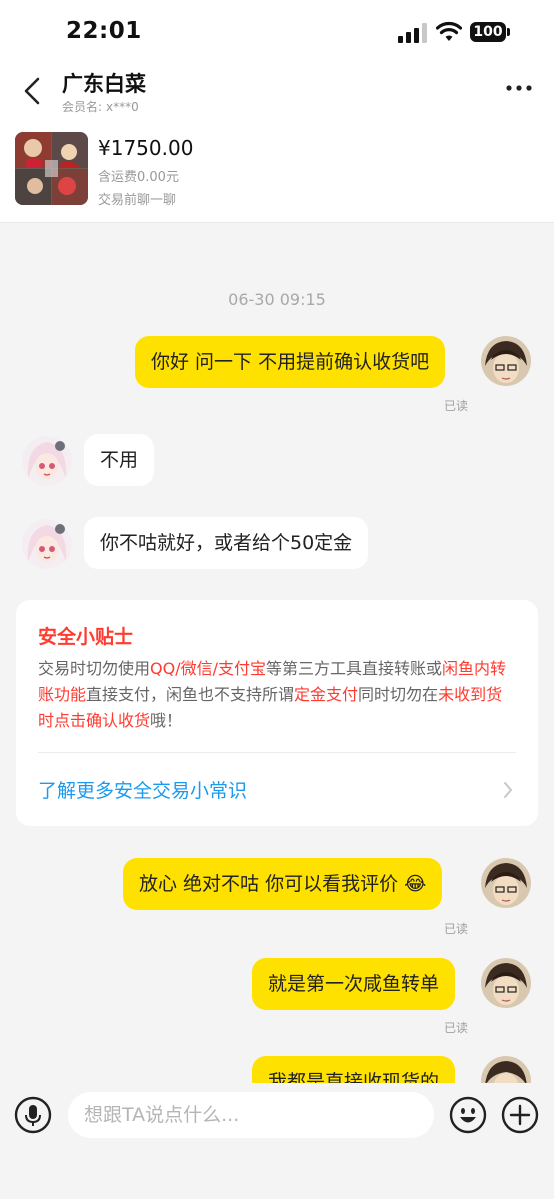 The image size is (554, 1199). I want to click on shipping-fee: 含运费0.00元, so click(138, 177).